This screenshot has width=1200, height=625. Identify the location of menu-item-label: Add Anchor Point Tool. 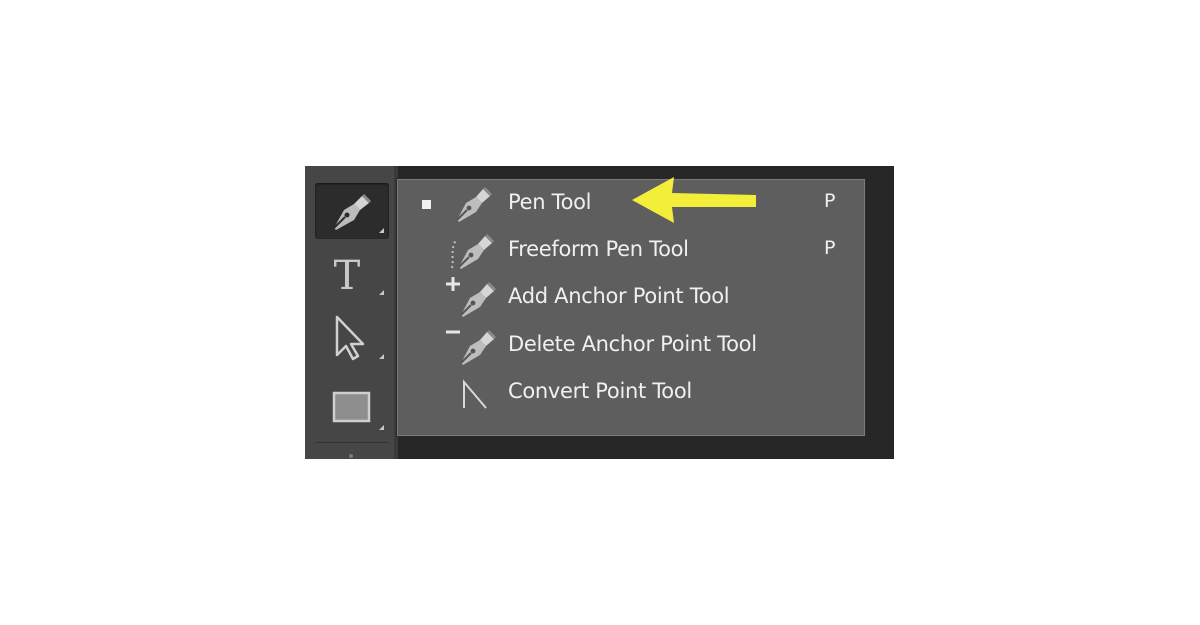
(619, 296).